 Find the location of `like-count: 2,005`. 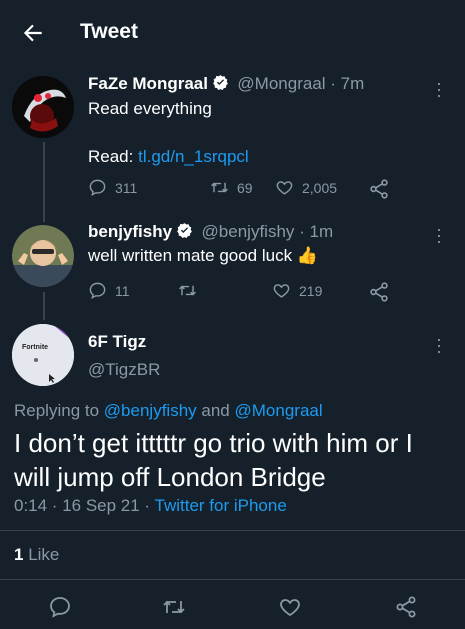

like-count: 2,005 is located at coordinates (320, 187).